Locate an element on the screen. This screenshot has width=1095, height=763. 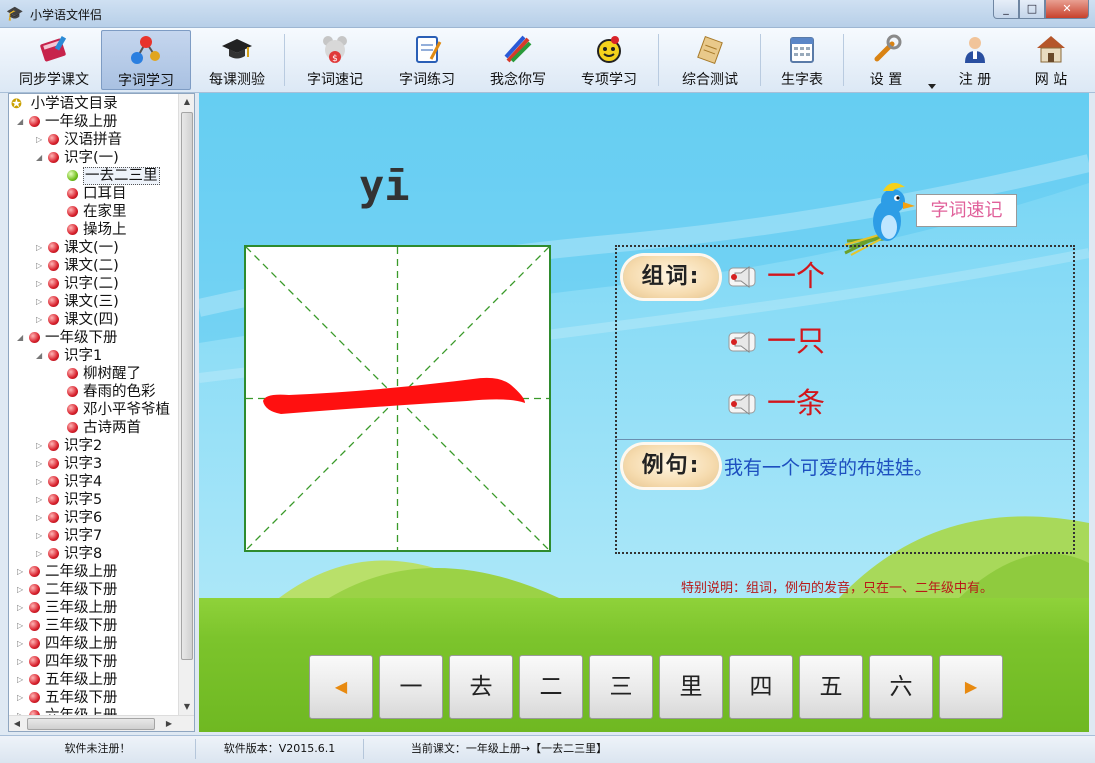
toolbar-special-study-button: 专项学习 is located at coordinates (609, 60).